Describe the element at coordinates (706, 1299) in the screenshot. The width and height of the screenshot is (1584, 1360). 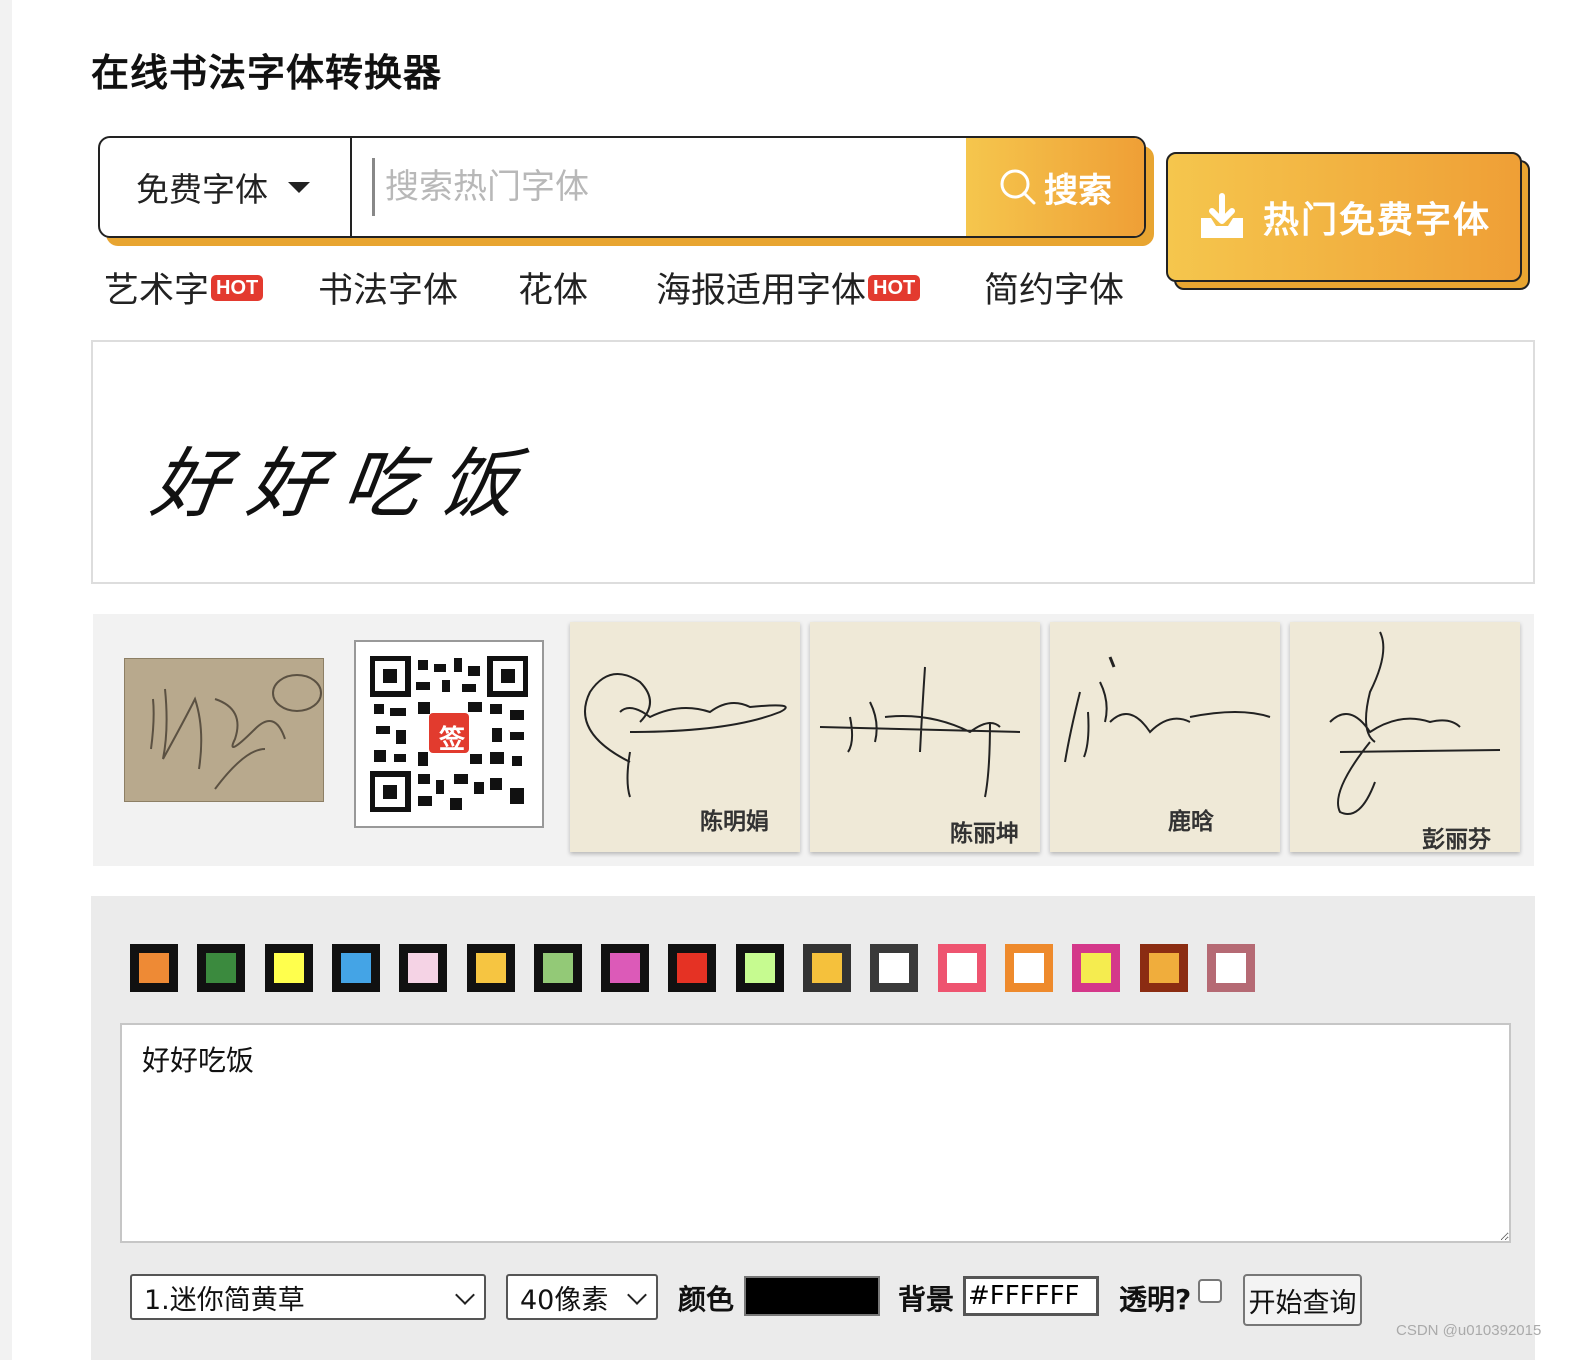
I see `color-label: 颜色` at that location.